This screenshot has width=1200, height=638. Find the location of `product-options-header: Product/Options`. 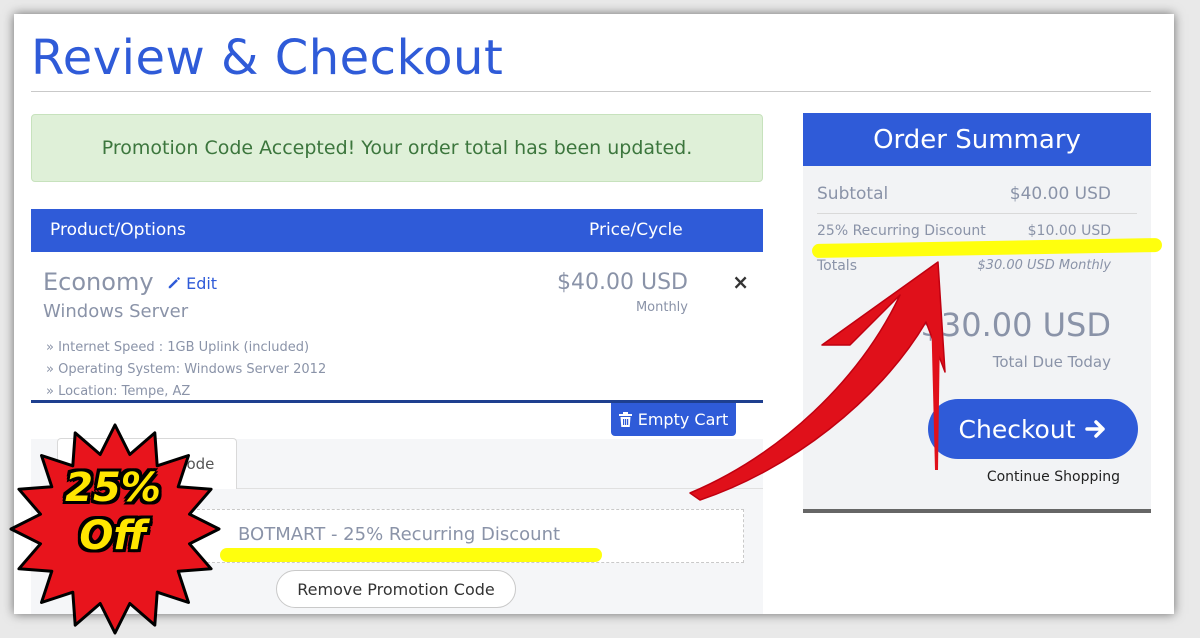

product-options-header: Product/Options is located at coordinates (118, 230).